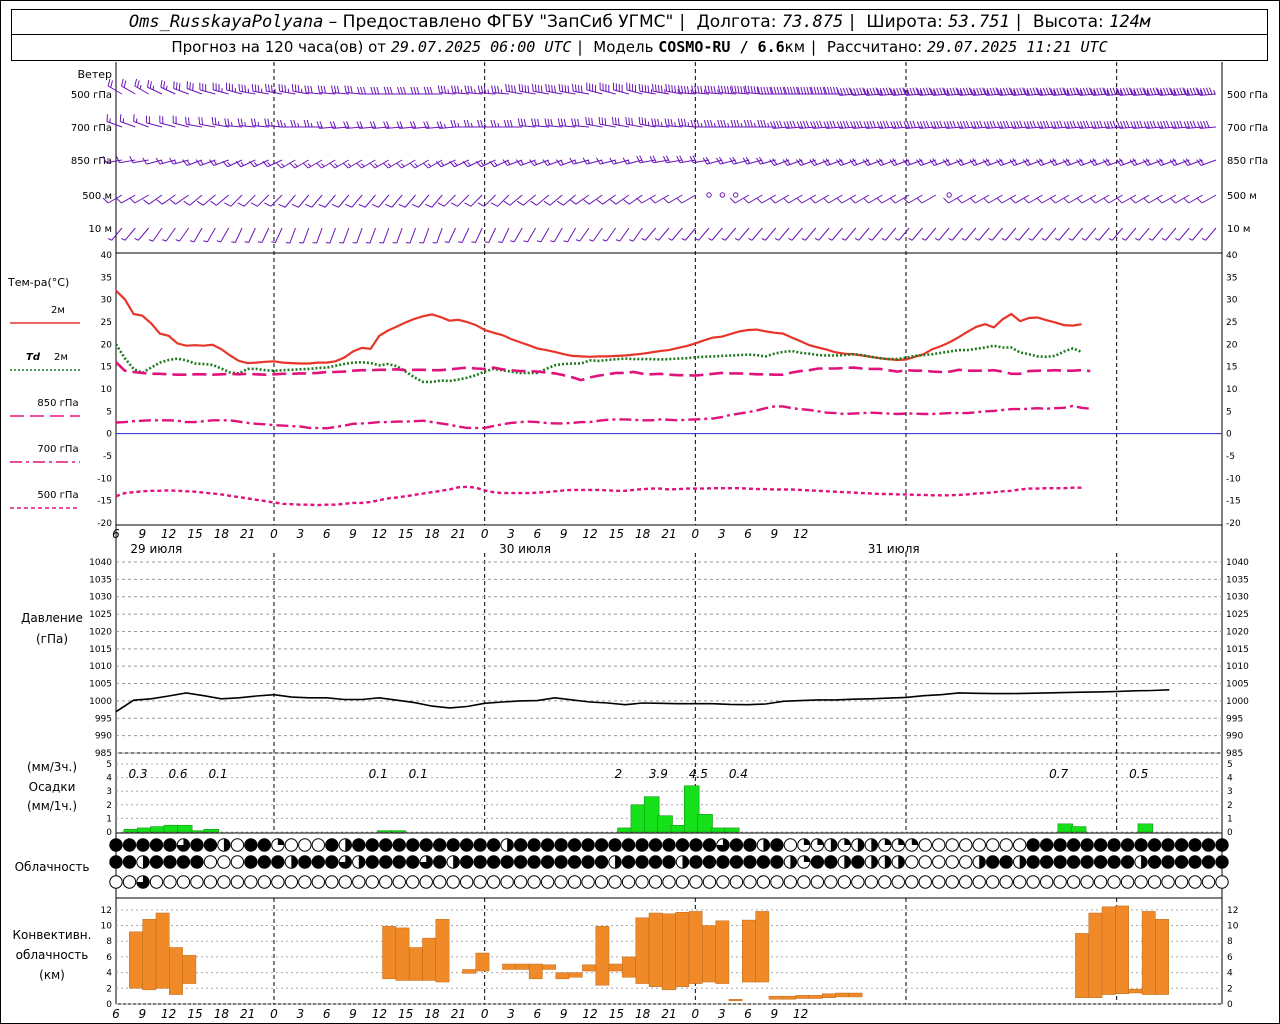 The image size is (1280, 1024). Describe the element at coordinates (353, 534) in the screenshot. I see `time-axis-label: 9` at that location.